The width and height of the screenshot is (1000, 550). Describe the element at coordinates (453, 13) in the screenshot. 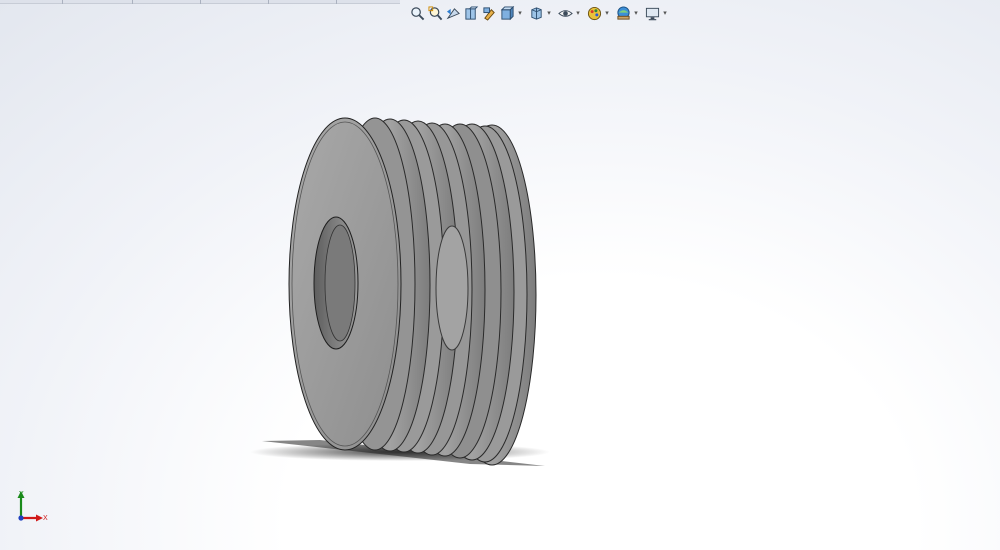

I see `previous-view-icon` at that location.